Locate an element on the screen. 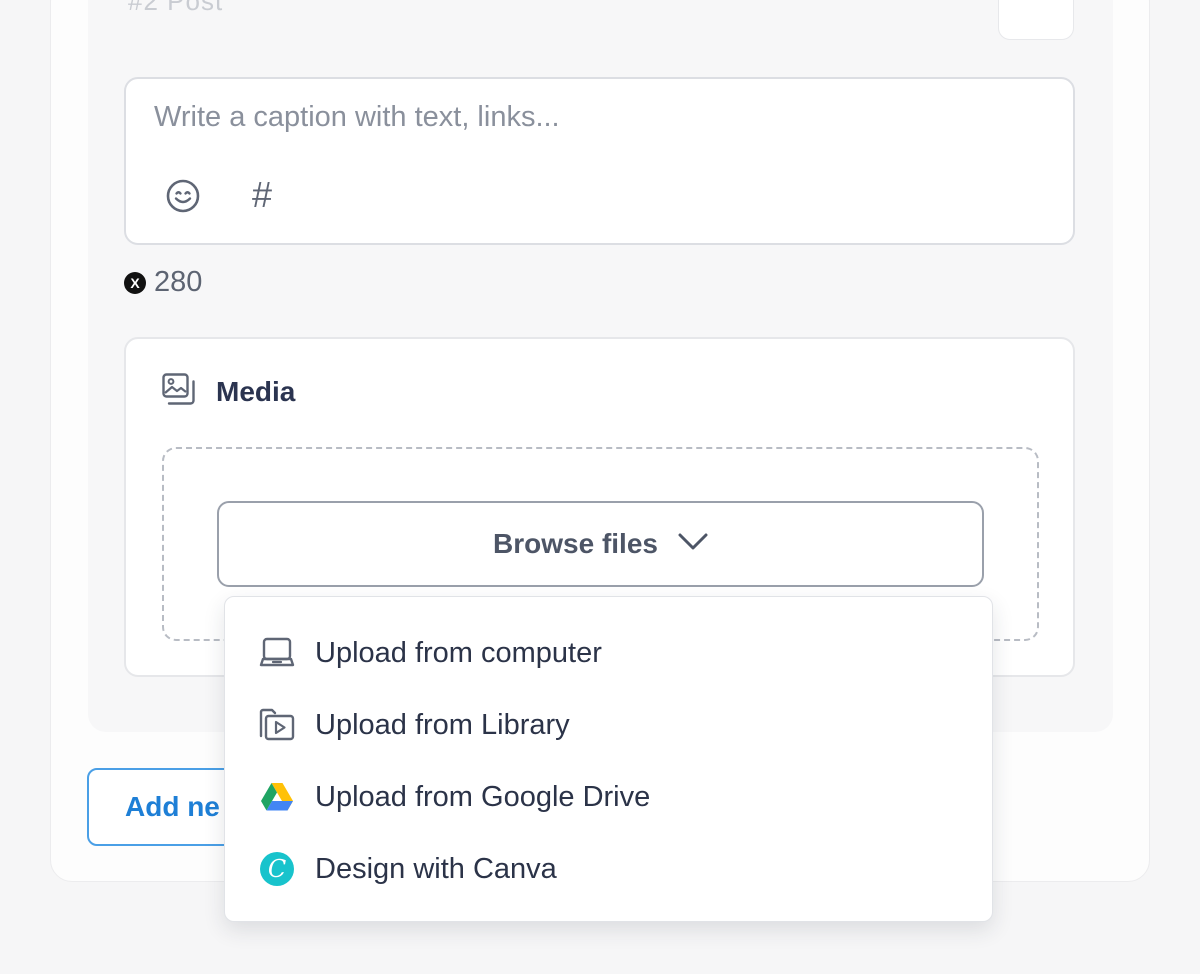 The width and height of the screenshot is (1200, 974). google-drive-icon is located at coordinates (277, 797).